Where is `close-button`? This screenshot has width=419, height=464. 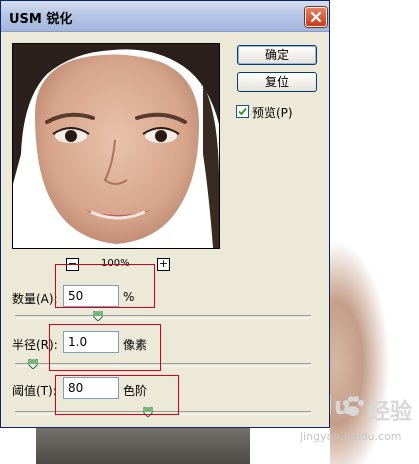
close-button is located at coordinates (316, 17).